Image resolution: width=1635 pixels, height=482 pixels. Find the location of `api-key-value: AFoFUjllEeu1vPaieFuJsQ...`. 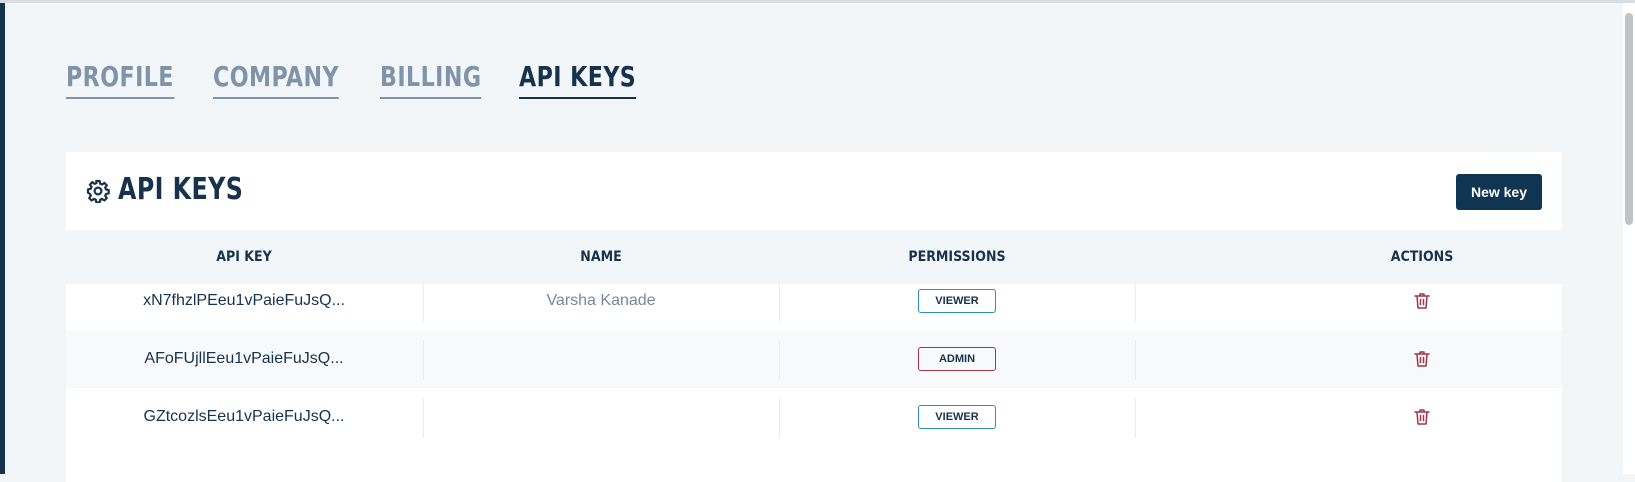

api-key-value: AFoFUjllEeu1vPaieFuJsQ... is located at coordinates (244, 358).